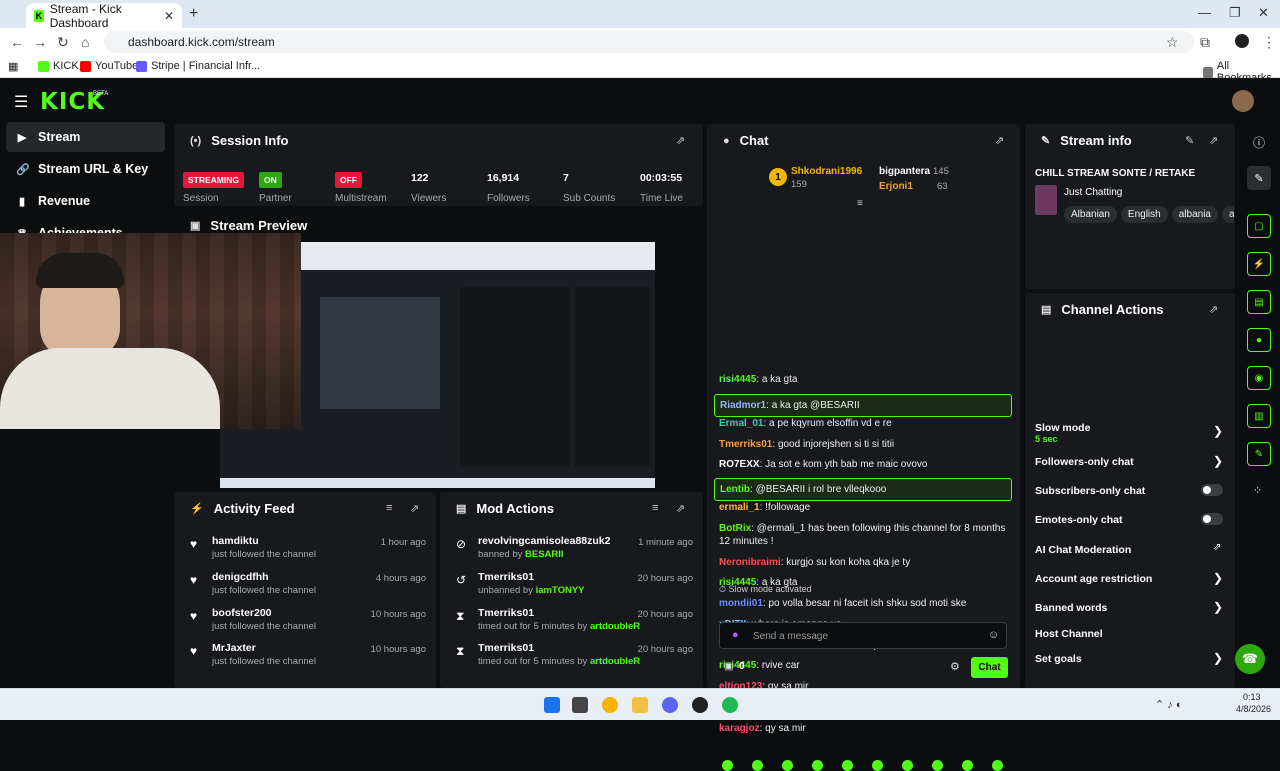 Image resolution: width=1280 pixels, height=771 pixels. I want to click on chat-send-button: Chat, so click(989, 667).